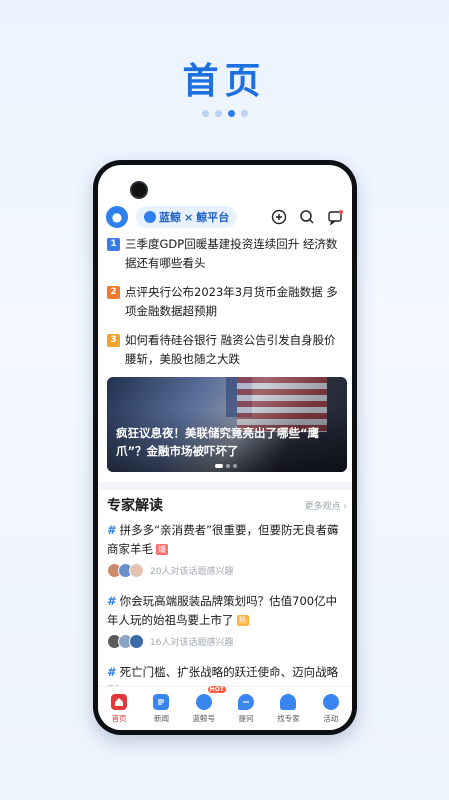 The width and height of the screenshot is (449, 800). I want to click on platform-name: 蓝鲸, so click(170, 217).